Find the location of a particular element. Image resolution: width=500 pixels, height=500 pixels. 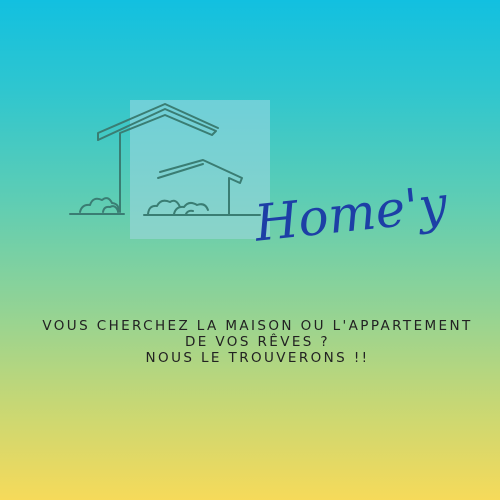

brand-name: Home'y is located at coordinates (350, 214).